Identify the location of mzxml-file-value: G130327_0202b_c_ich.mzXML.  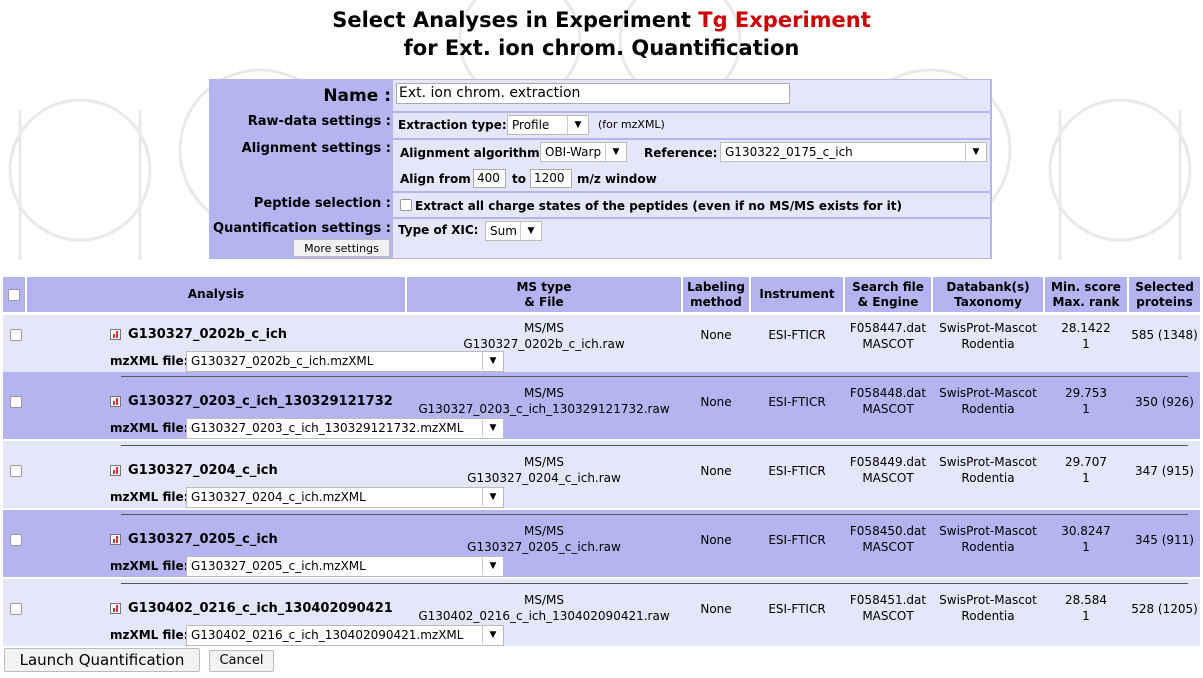
(282, 361).